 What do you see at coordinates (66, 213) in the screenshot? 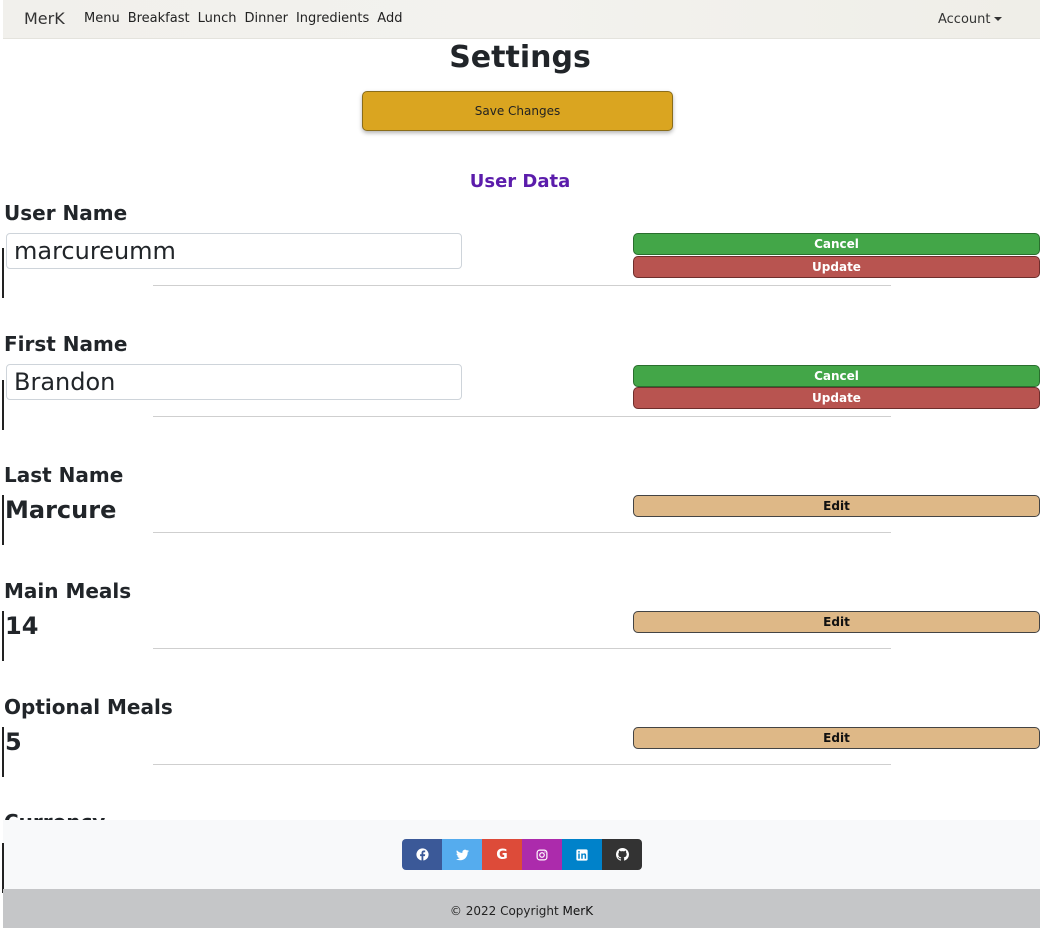
I see `username-label: User Name` at bounding box center [66, 213].